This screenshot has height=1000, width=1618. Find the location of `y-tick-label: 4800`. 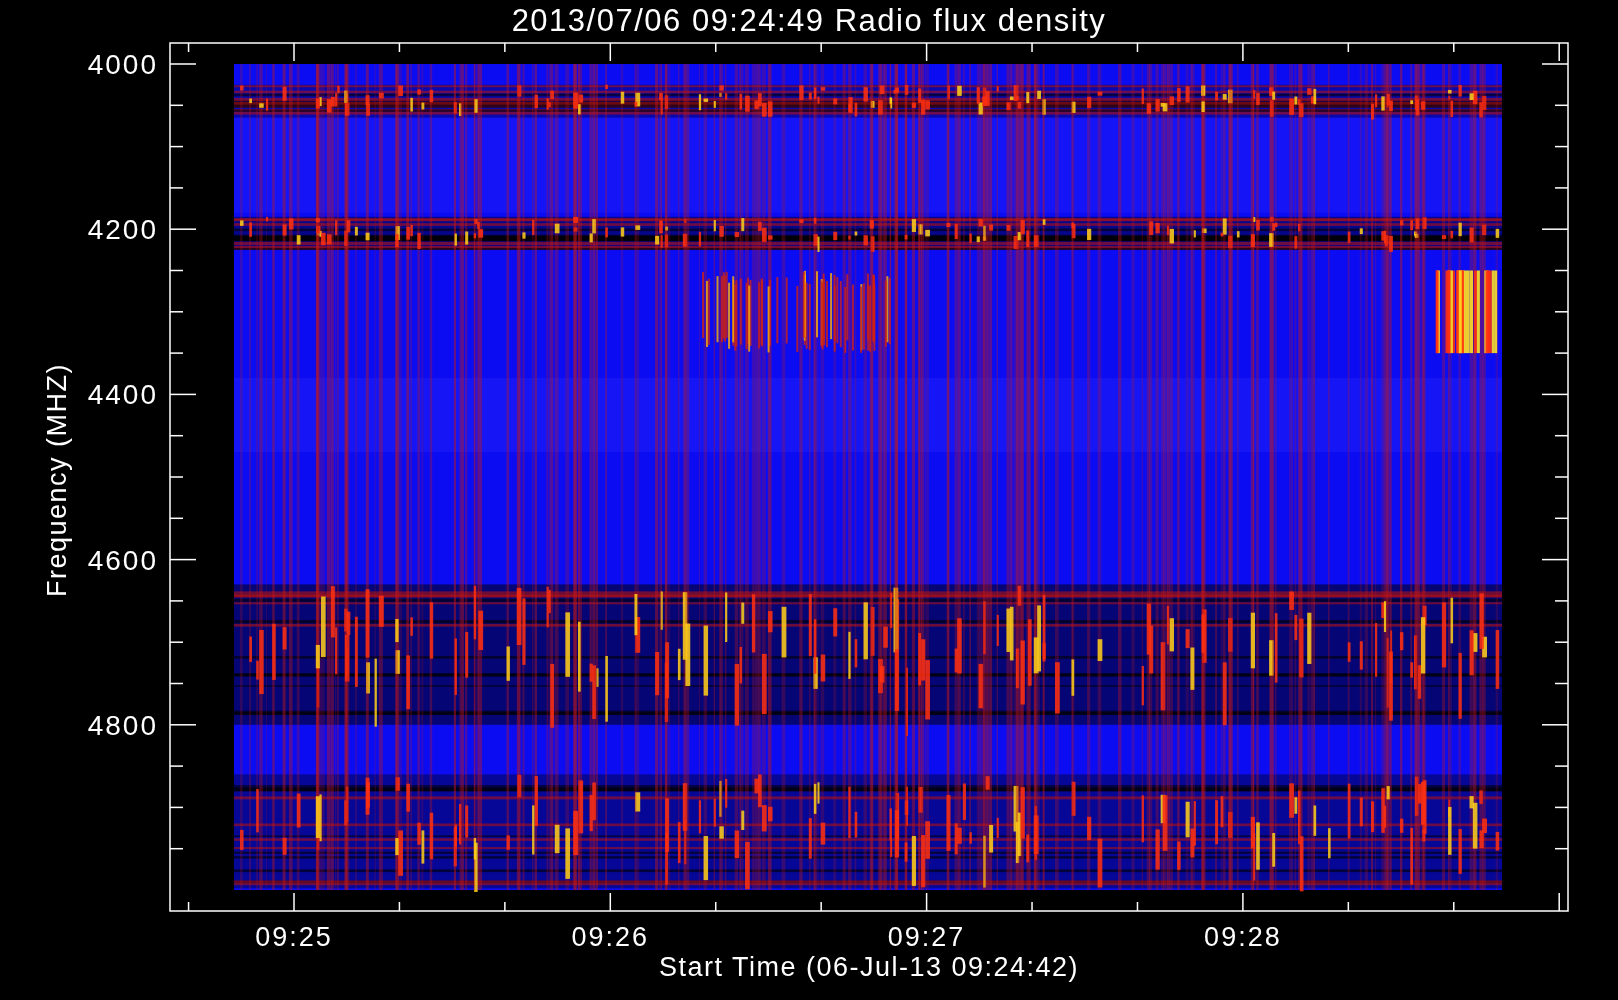

y-tick-label: 4800 is located at coordinates (122, 725).